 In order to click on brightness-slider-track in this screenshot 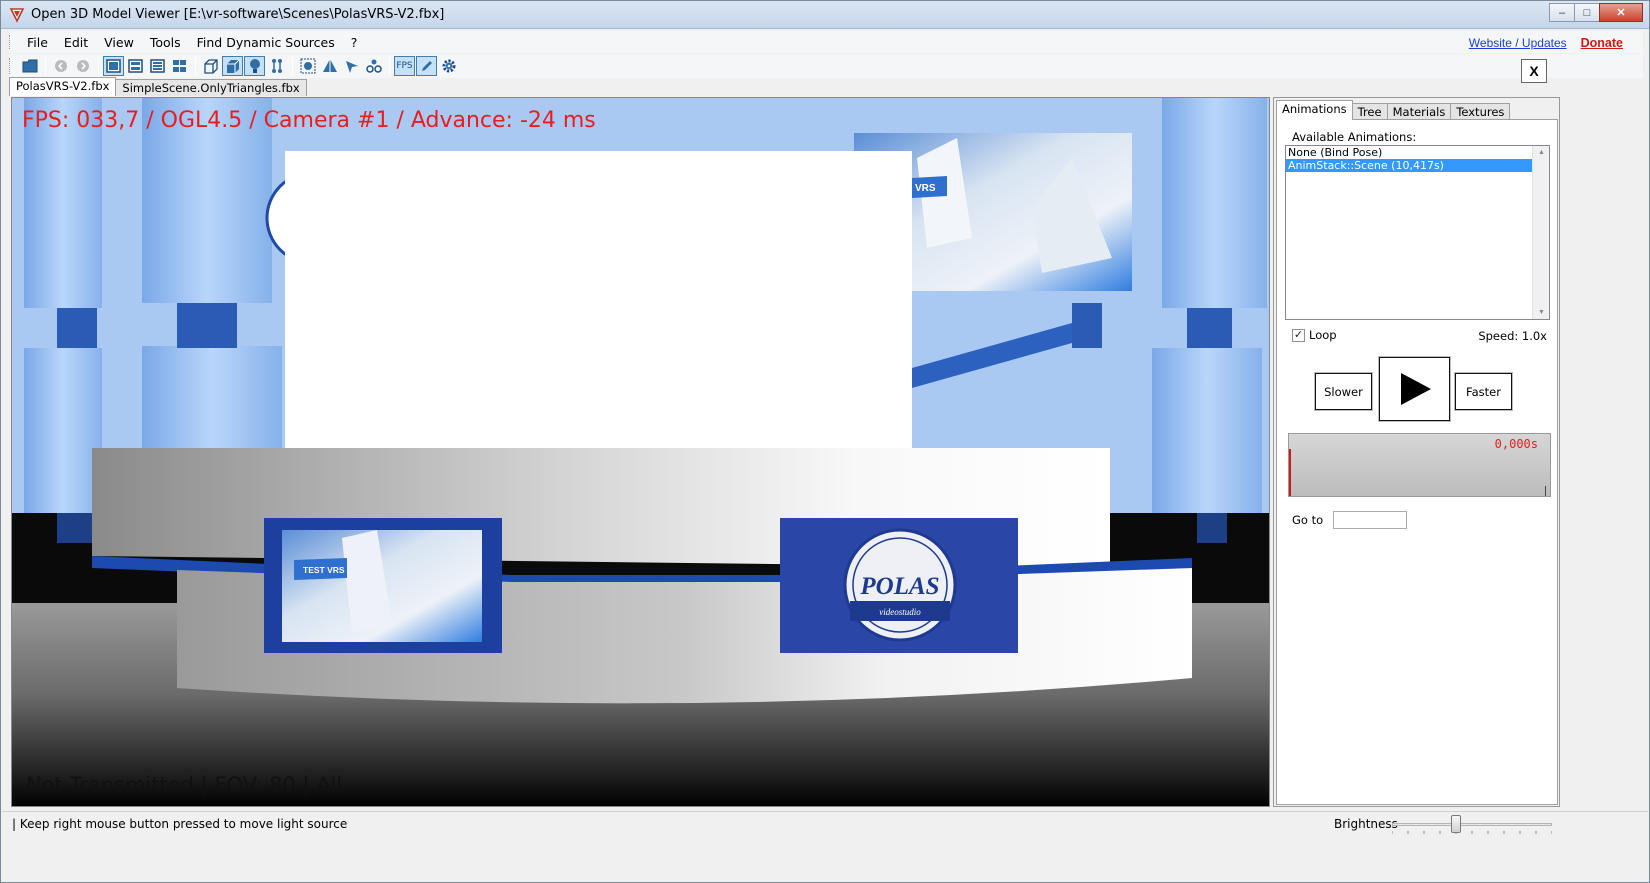, I will do `click(1472, 824)`.